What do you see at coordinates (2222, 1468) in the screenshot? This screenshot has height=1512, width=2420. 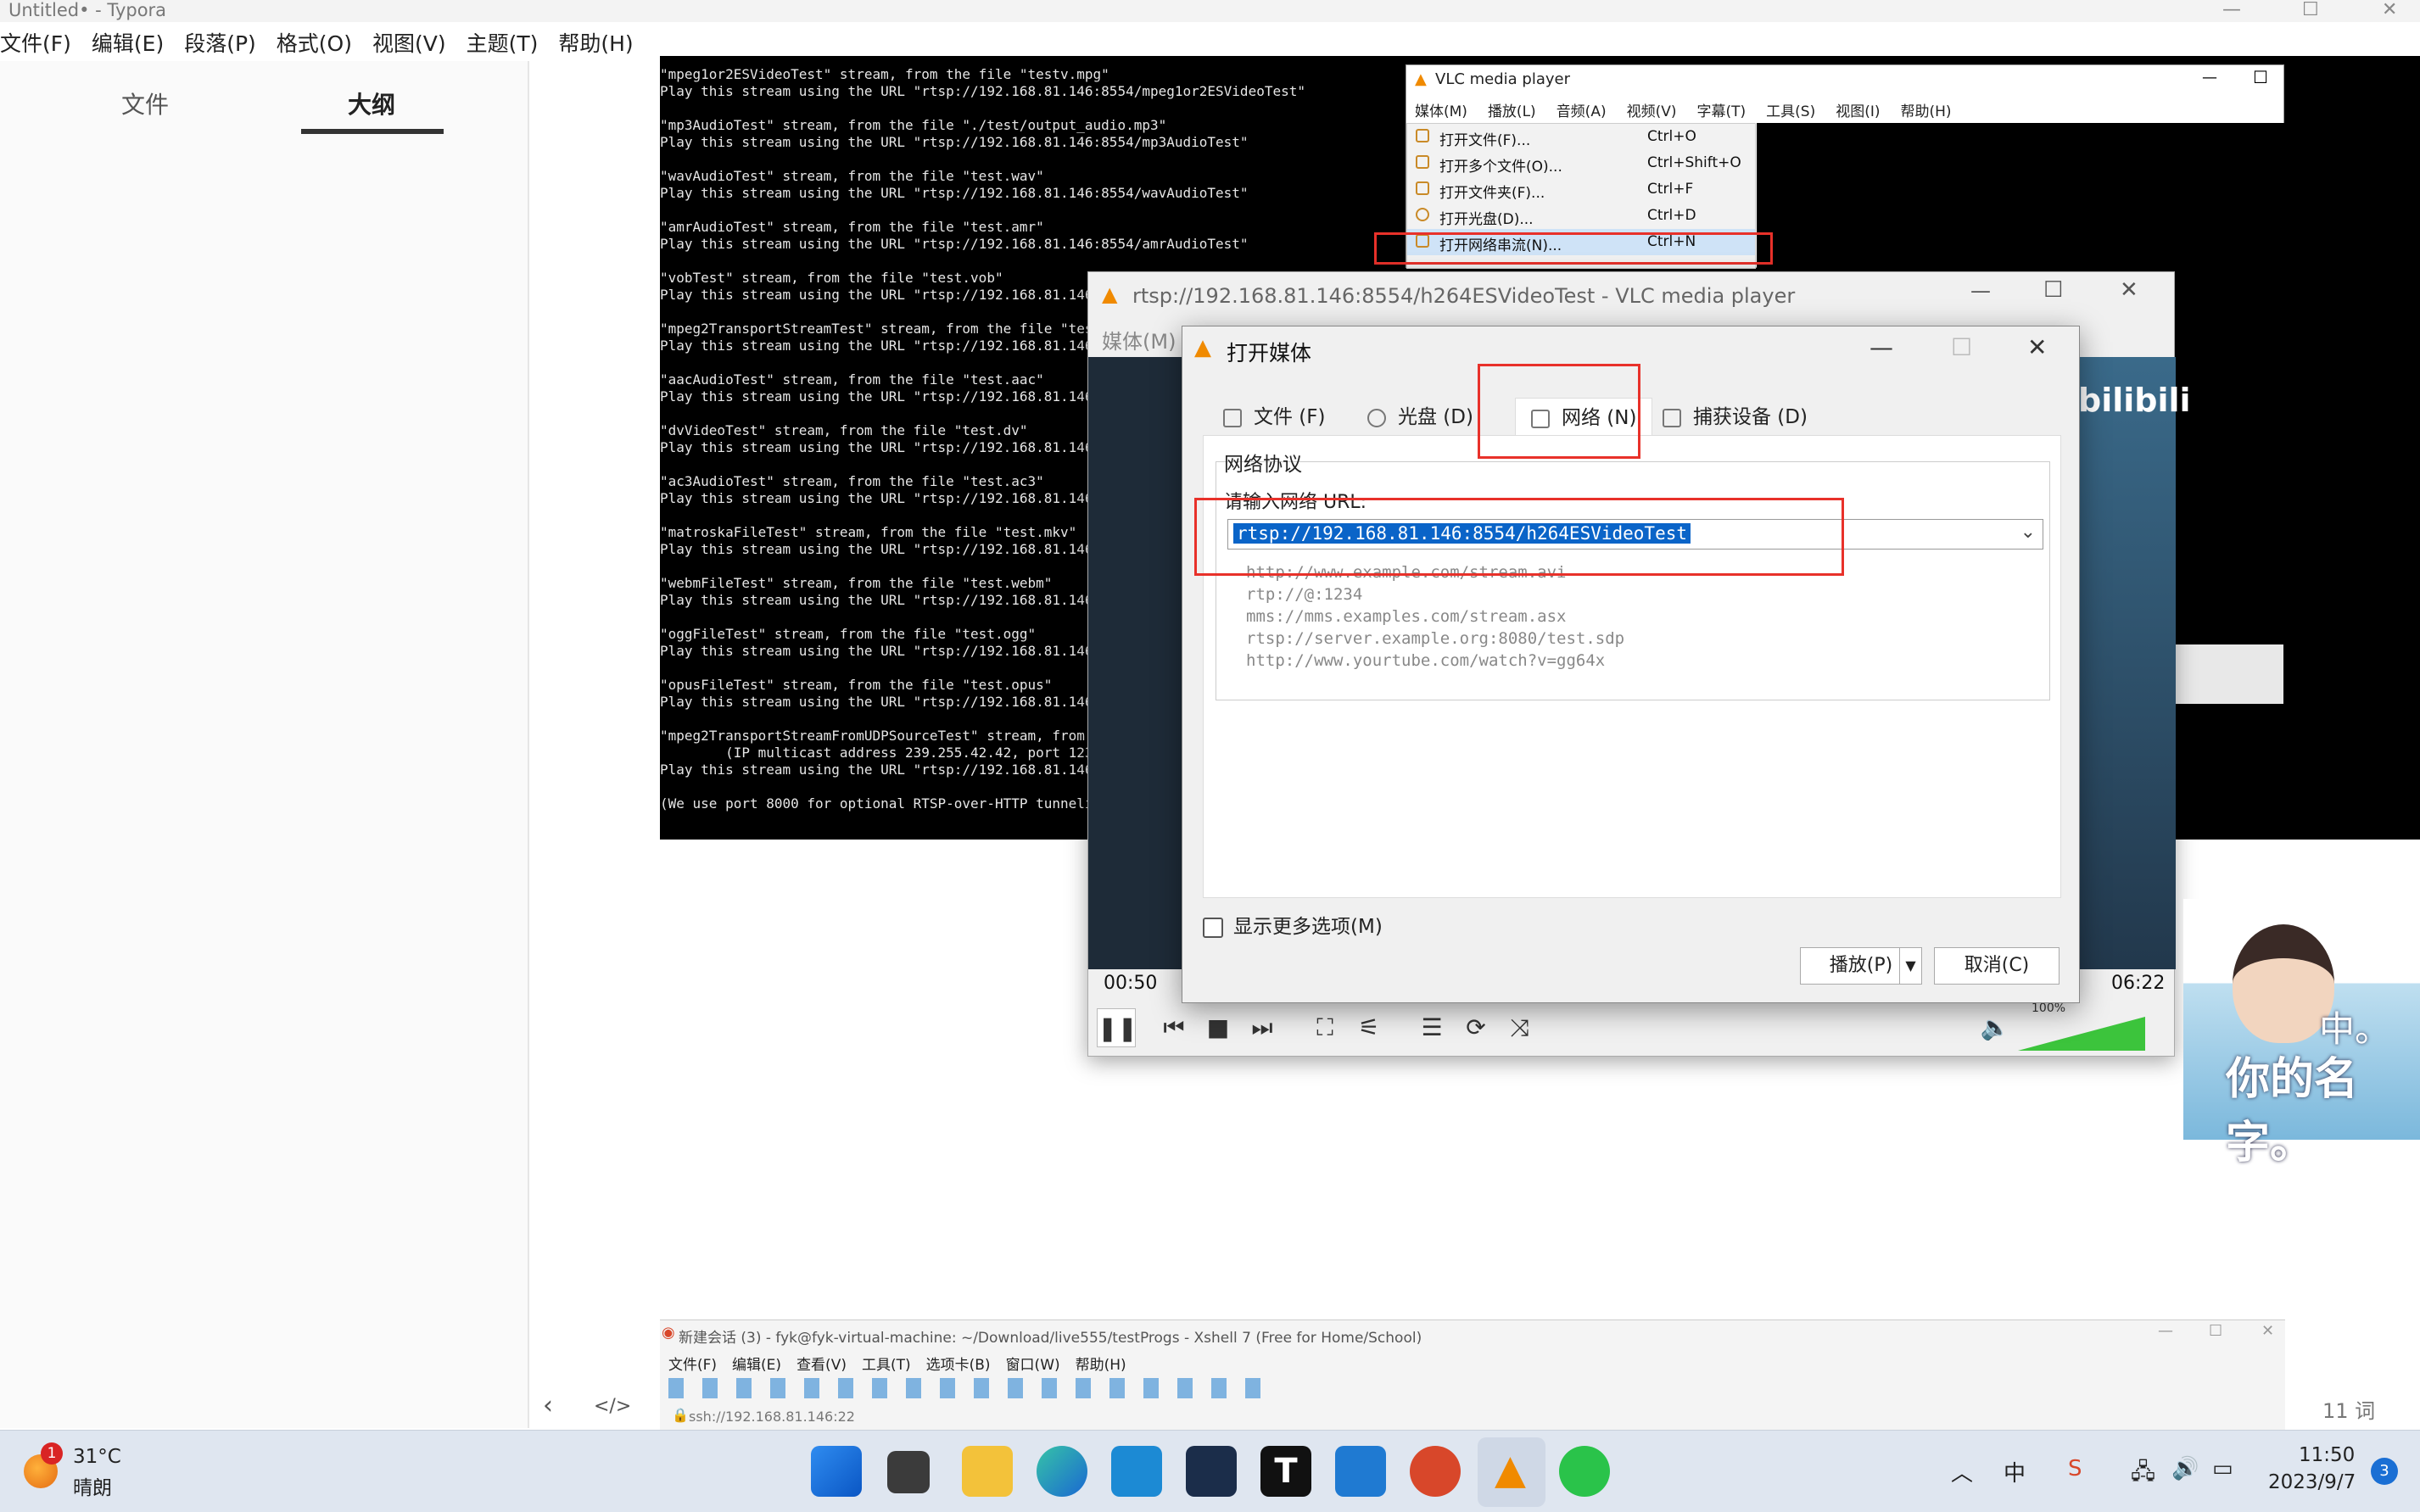 I see `battery-icon: ▭` at bounding box center [2222, 1468].